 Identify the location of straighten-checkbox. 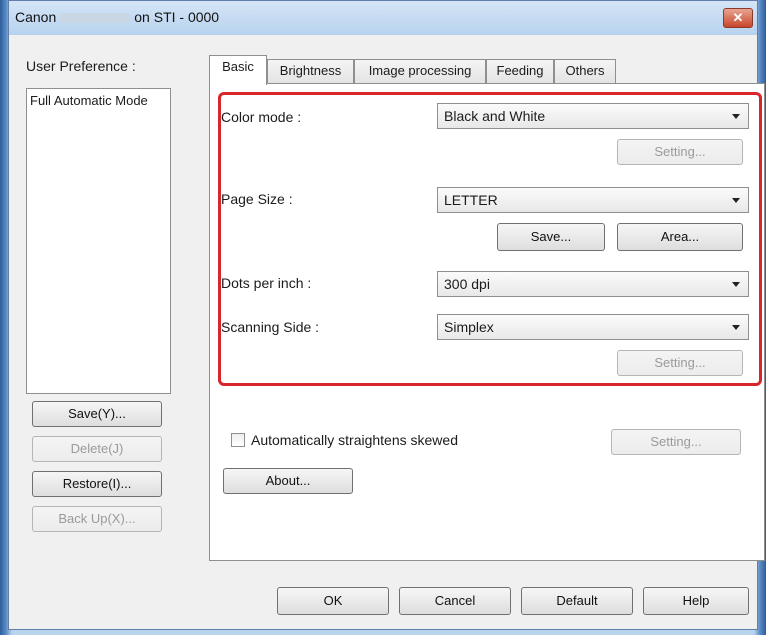
(238, 440).